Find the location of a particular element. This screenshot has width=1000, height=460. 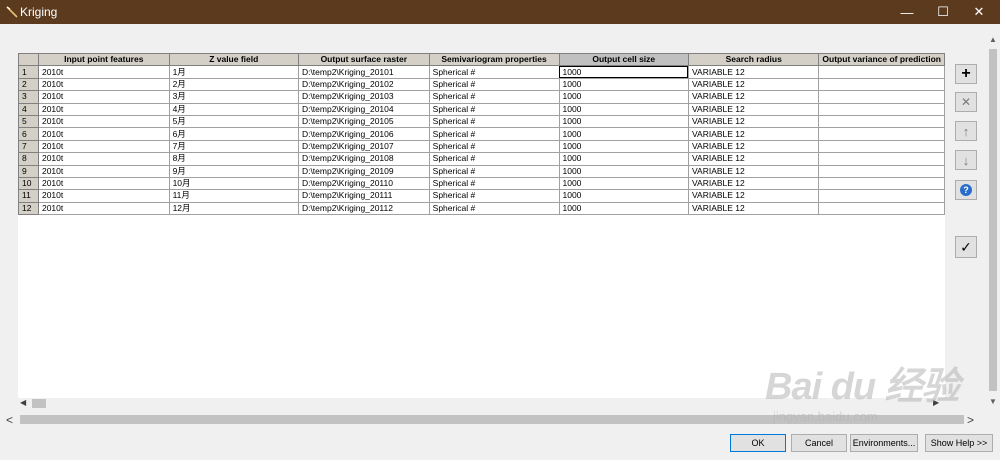

vertical-scroll-thumb is located at coordinates (993, 220).